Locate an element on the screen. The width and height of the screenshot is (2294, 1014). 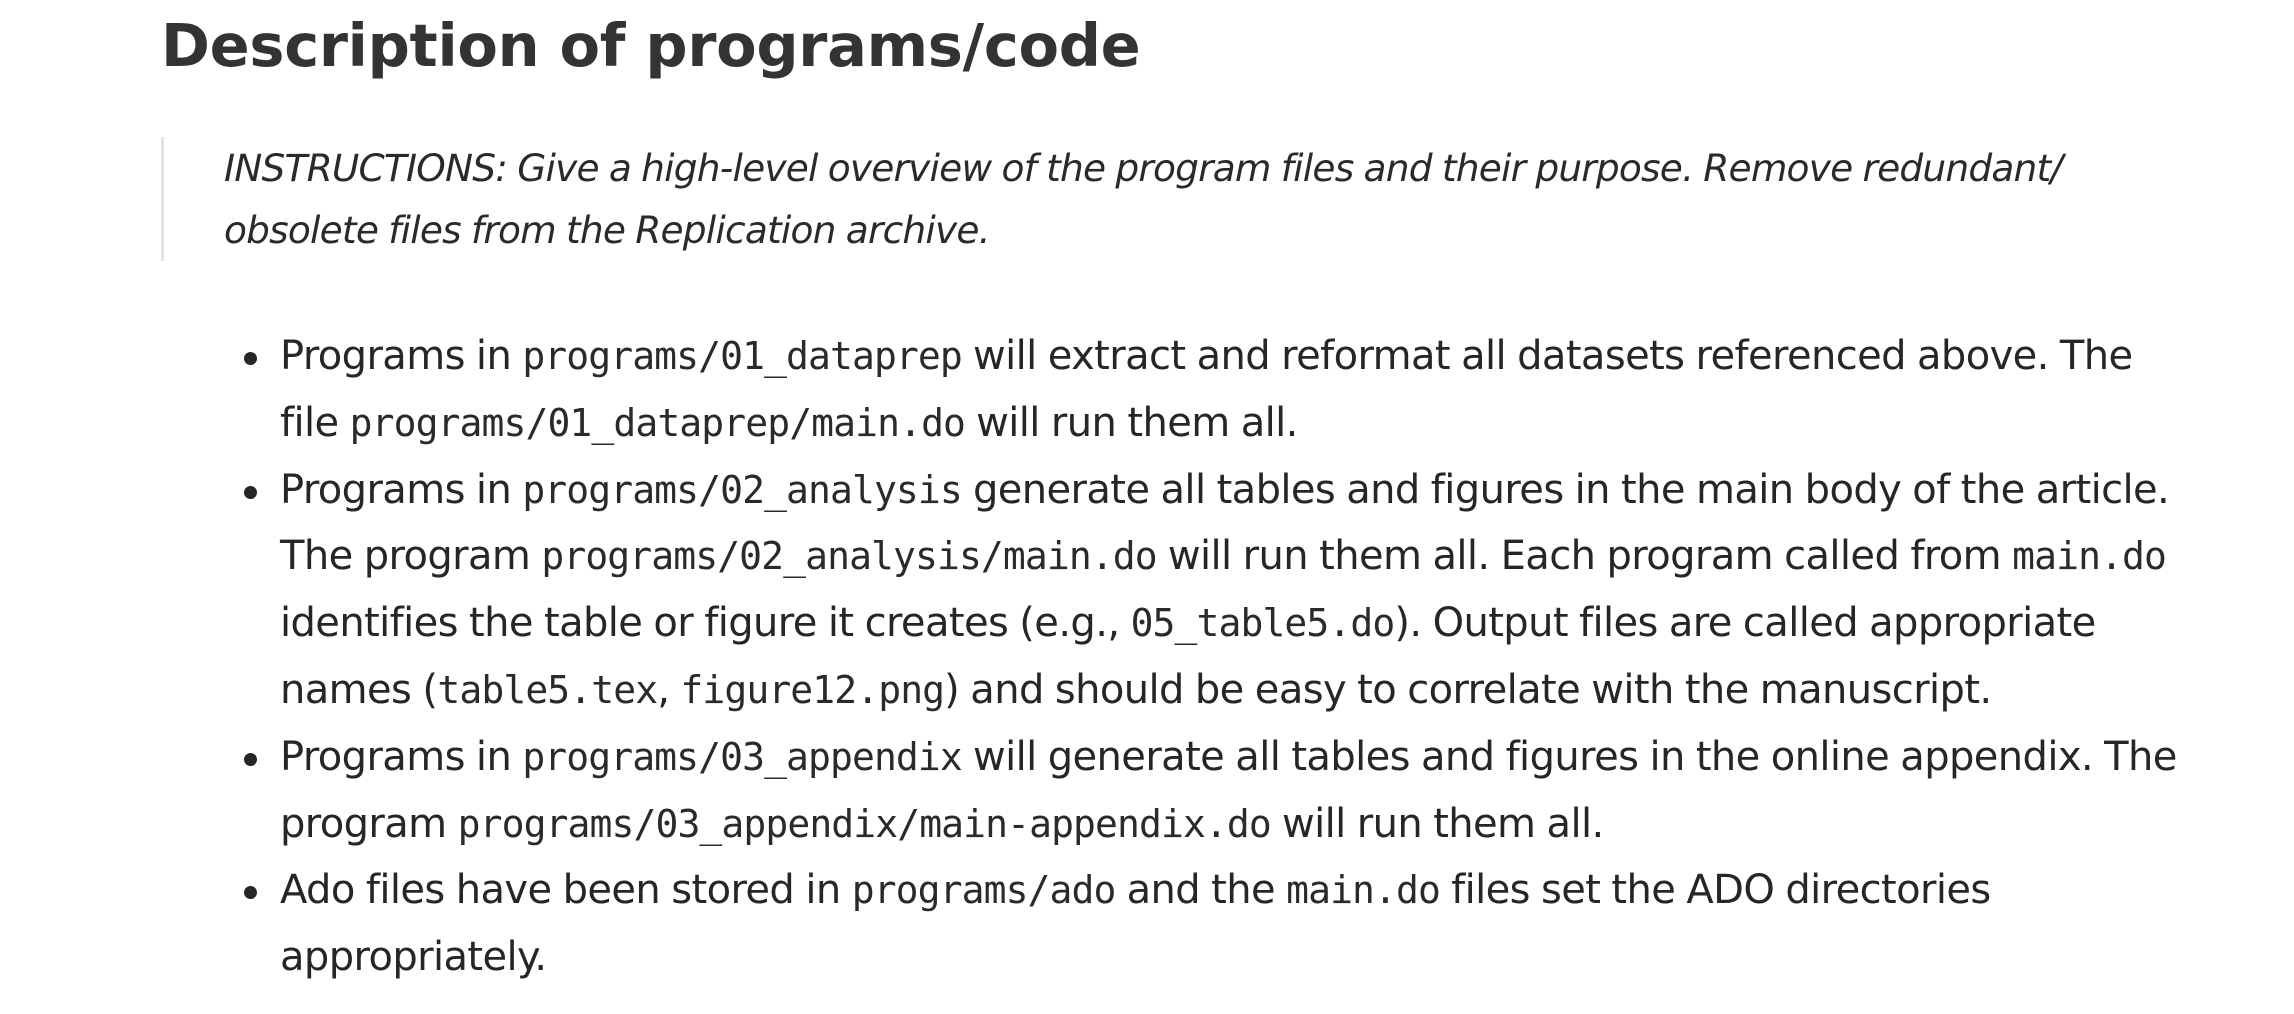
code-path: programs/02_analysis is located at coordinates (742, 489).